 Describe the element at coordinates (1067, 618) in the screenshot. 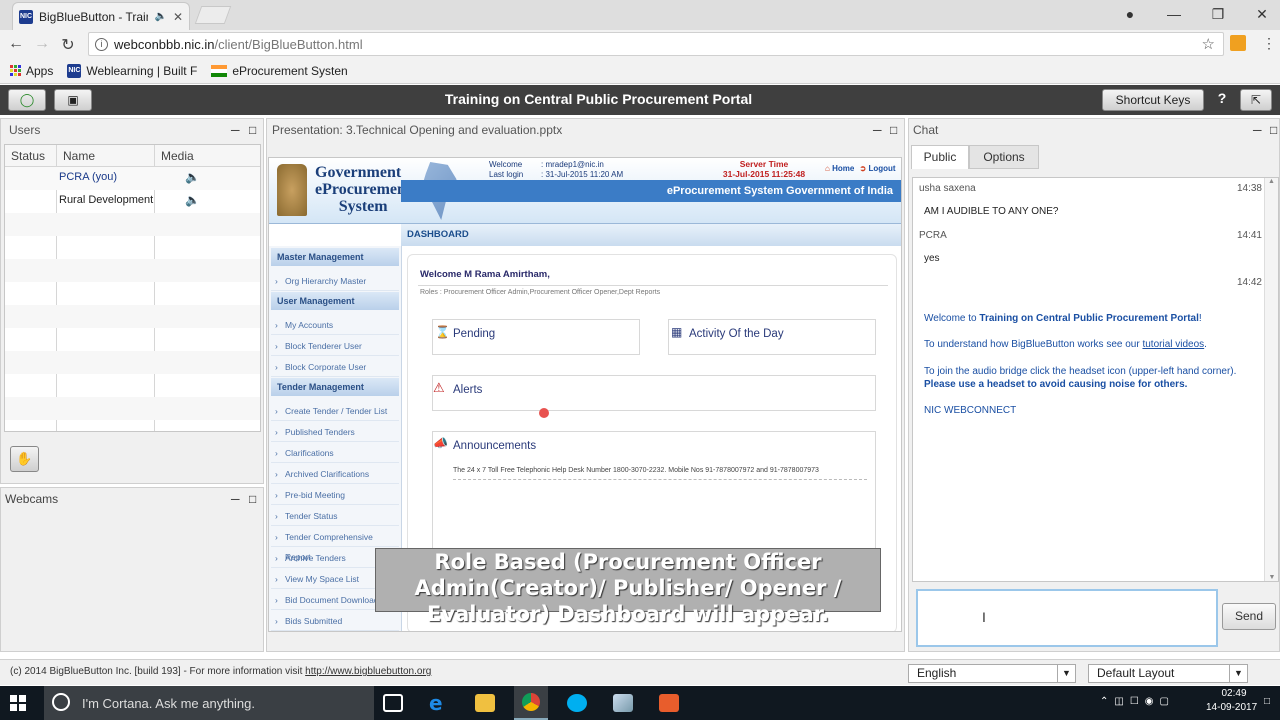

I see `chat-input: I` at that location.